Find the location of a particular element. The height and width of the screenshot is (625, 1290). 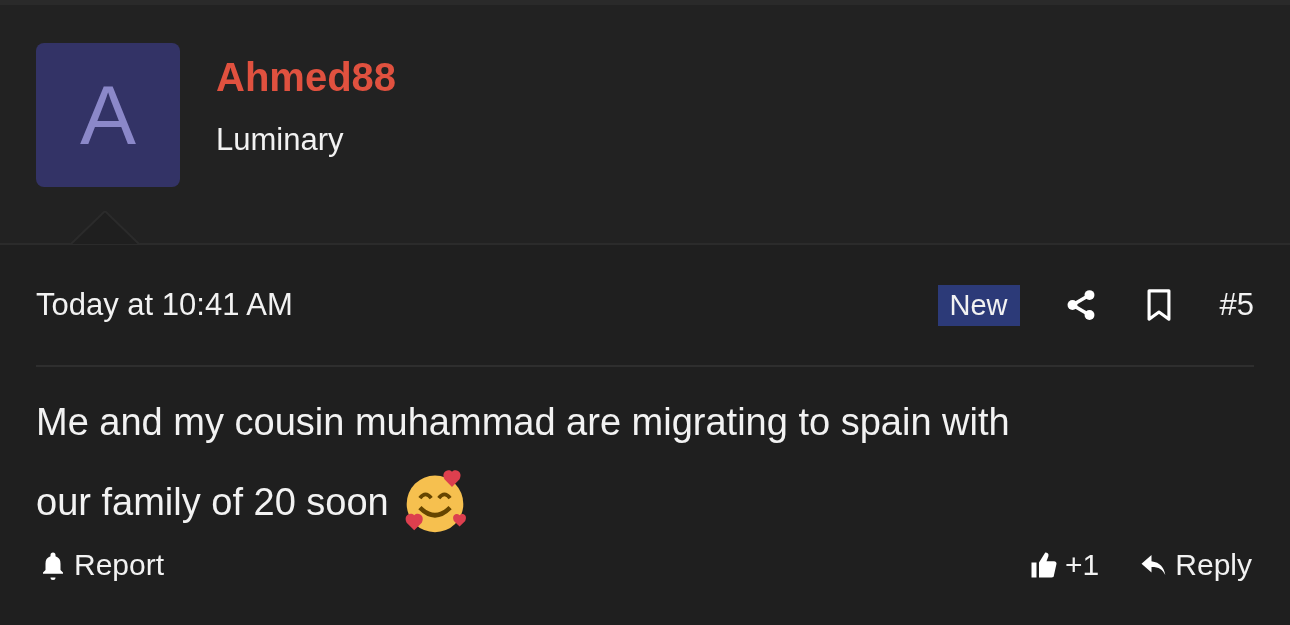

username: Ahmed88 is located at coordinates (306, 77).